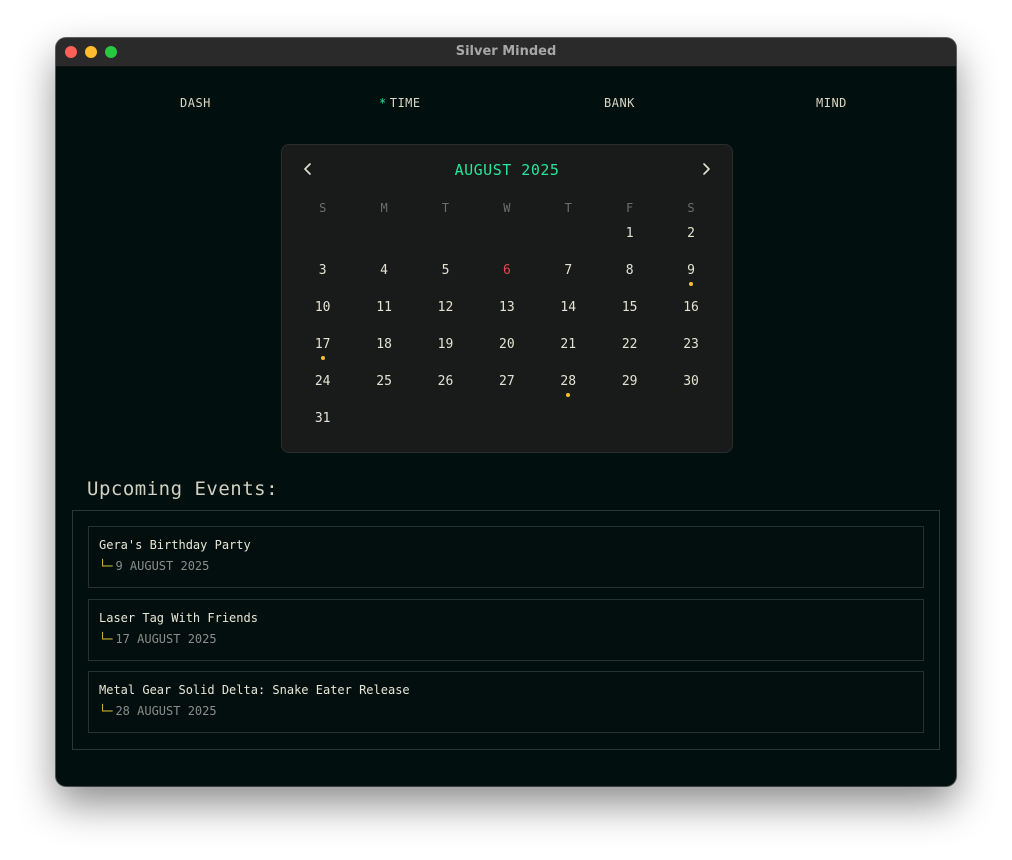 This screenshot has height=860, width=1012. Describe the element at coordinates (568, 280) in the screenshot. I see `calendar-day: 7` at that location.